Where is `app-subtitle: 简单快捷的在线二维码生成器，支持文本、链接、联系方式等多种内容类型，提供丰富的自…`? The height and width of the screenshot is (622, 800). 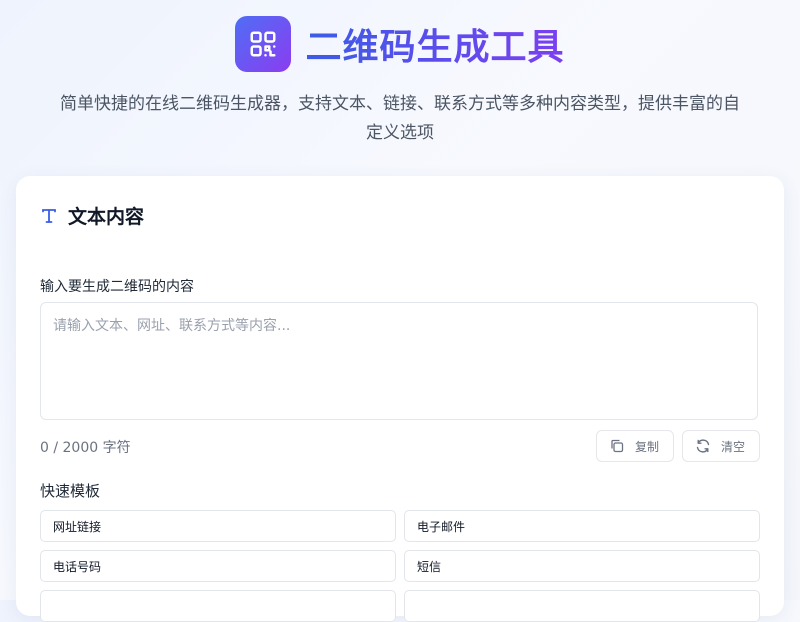 app-subtitle: 简单快捷的在线二维码生成器，支持文本、链接、联系方式等多种内容类型，提供丰富的自… is located at coordinates (400, 118).